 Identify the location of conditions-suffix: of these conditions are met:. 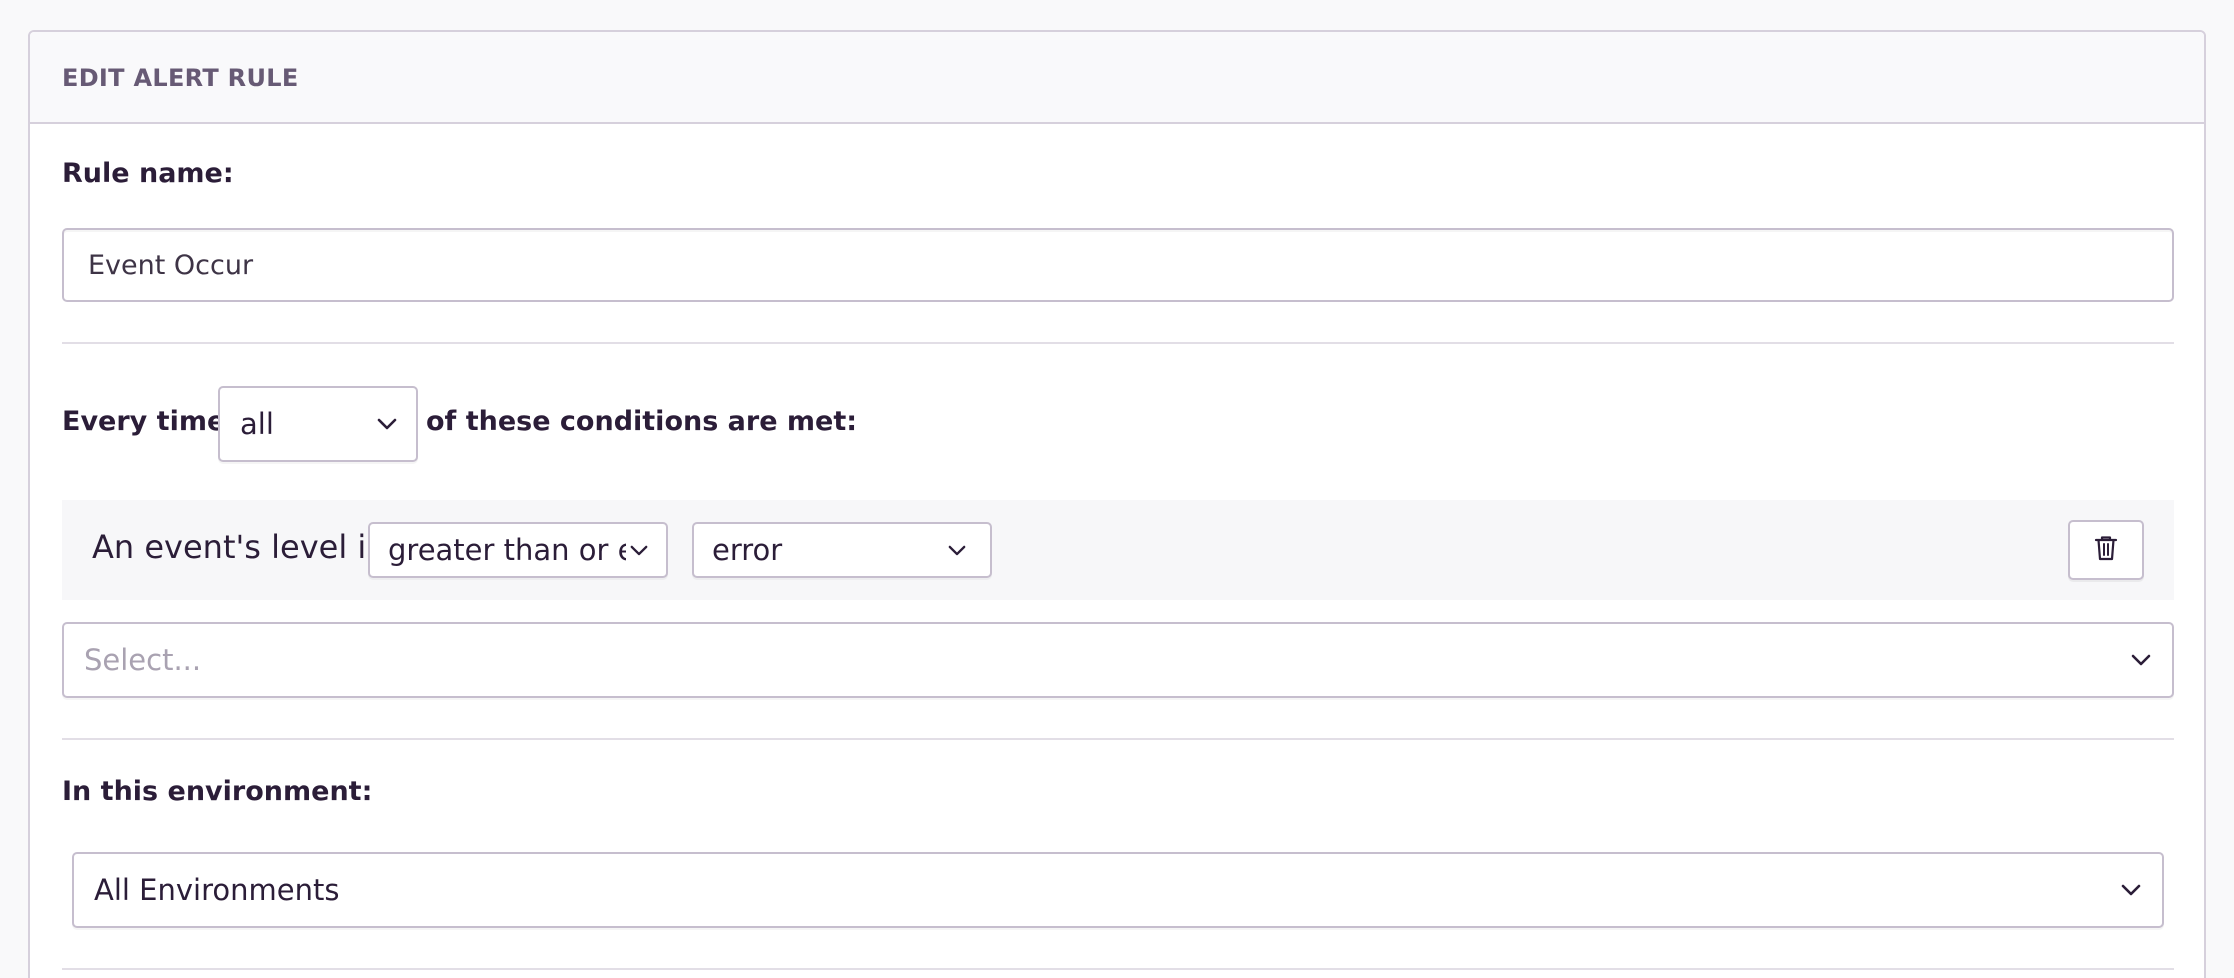
(642, 421).